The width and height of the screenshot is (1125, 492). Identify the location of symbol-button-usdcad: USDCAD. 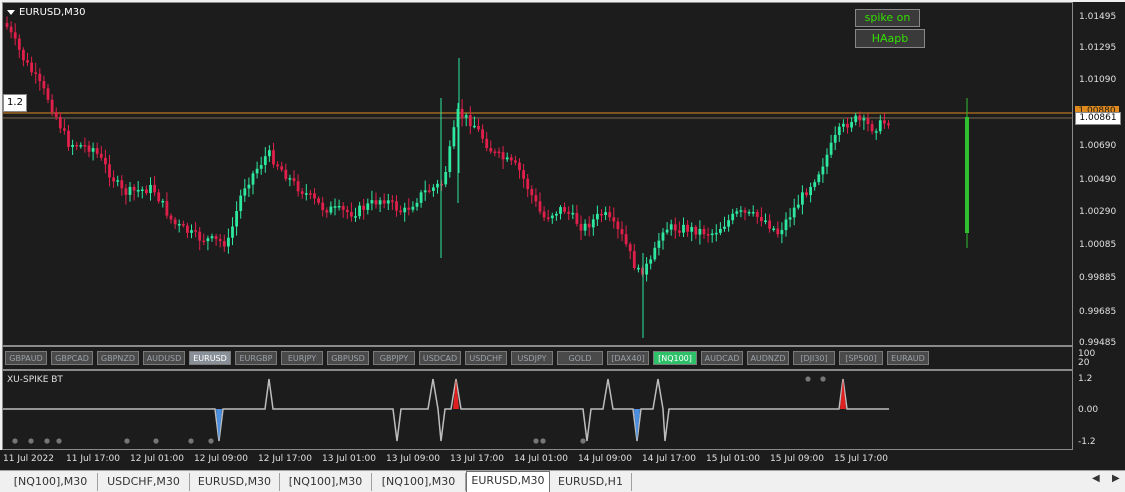
(440, 358).